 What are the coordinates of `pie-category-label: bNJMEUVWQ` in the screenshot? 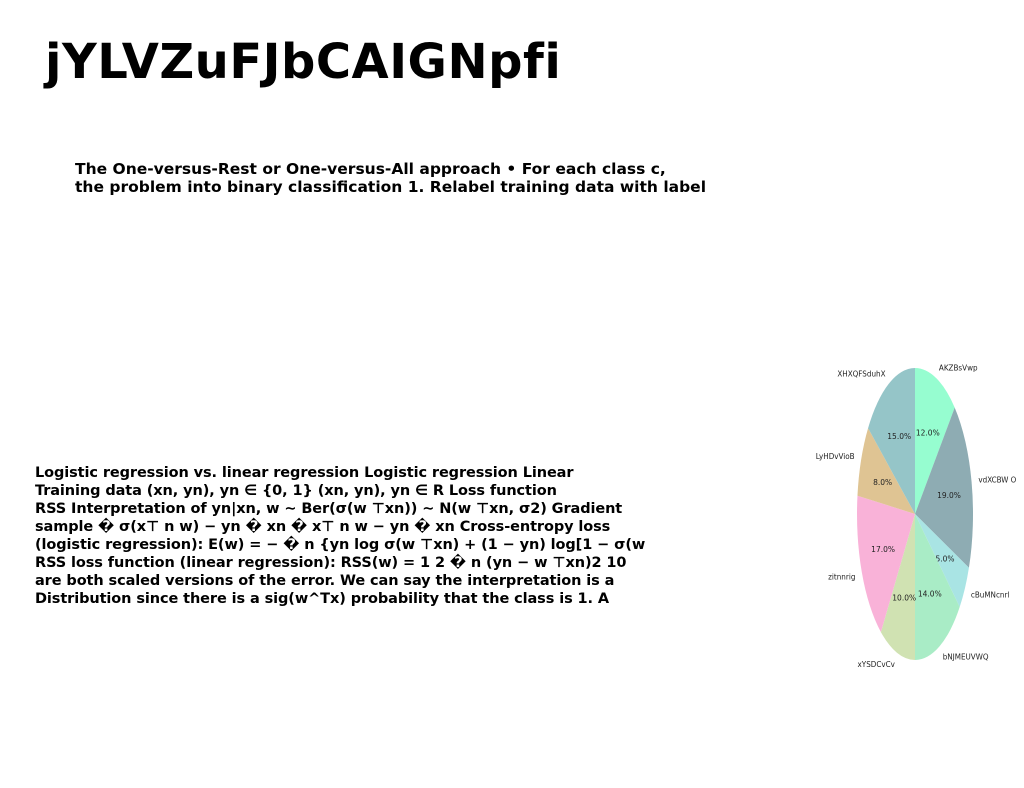 It's located at (966, 657).